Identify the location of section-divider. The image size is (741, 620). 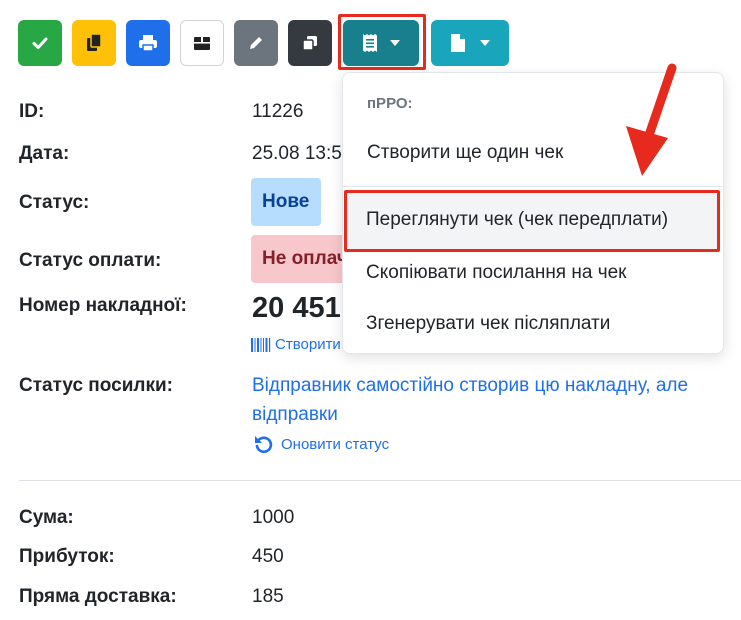
(380, 480).